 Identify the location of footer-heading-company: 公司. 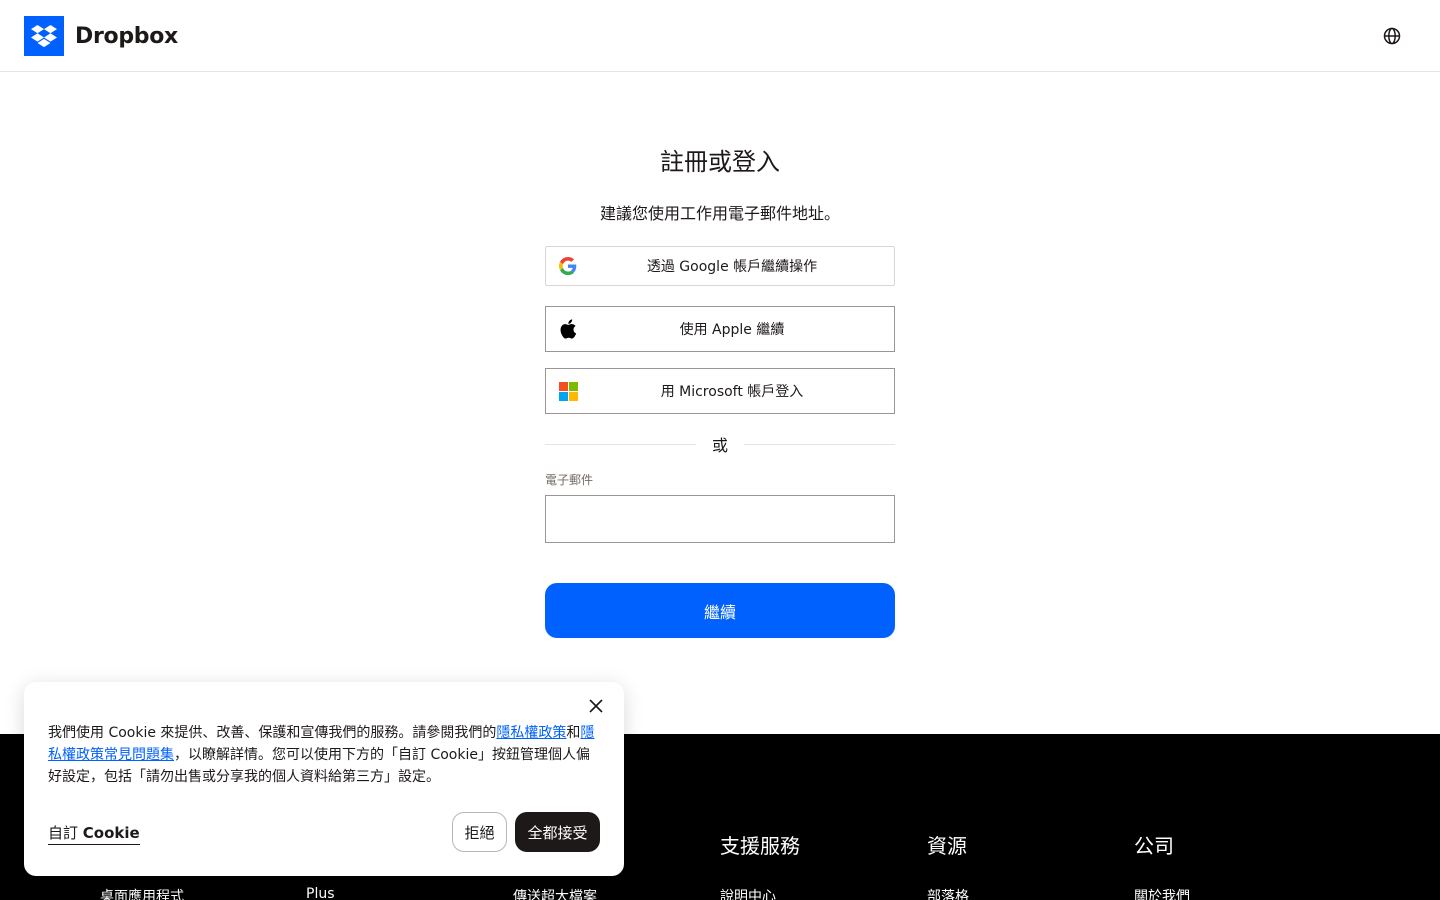
(1154, 846).